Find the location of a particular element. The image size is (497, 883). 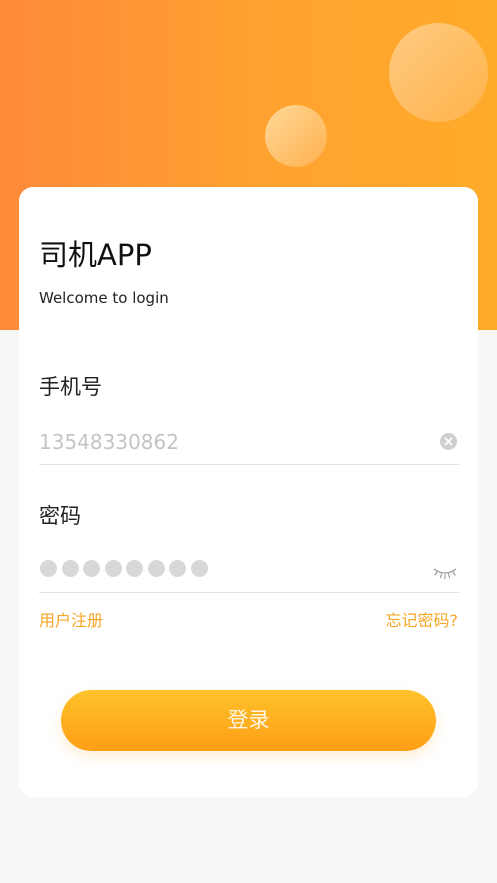

eye-closed-icon is located at coordinates (445, 572).